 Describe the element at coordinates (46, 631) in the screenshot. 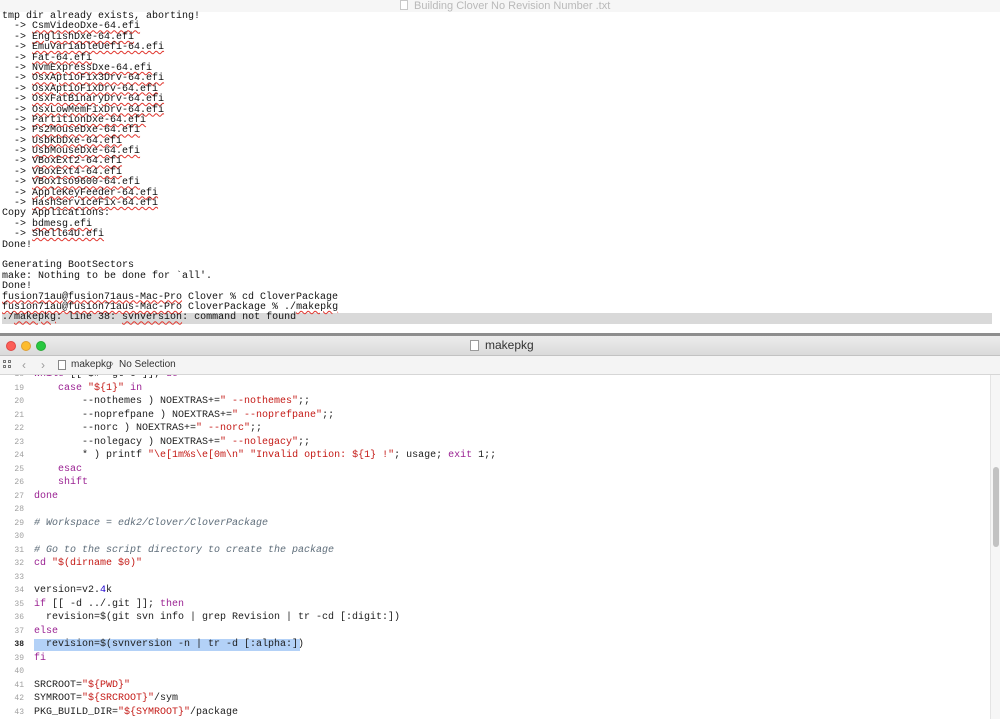

I see `code-text: else` at that location.